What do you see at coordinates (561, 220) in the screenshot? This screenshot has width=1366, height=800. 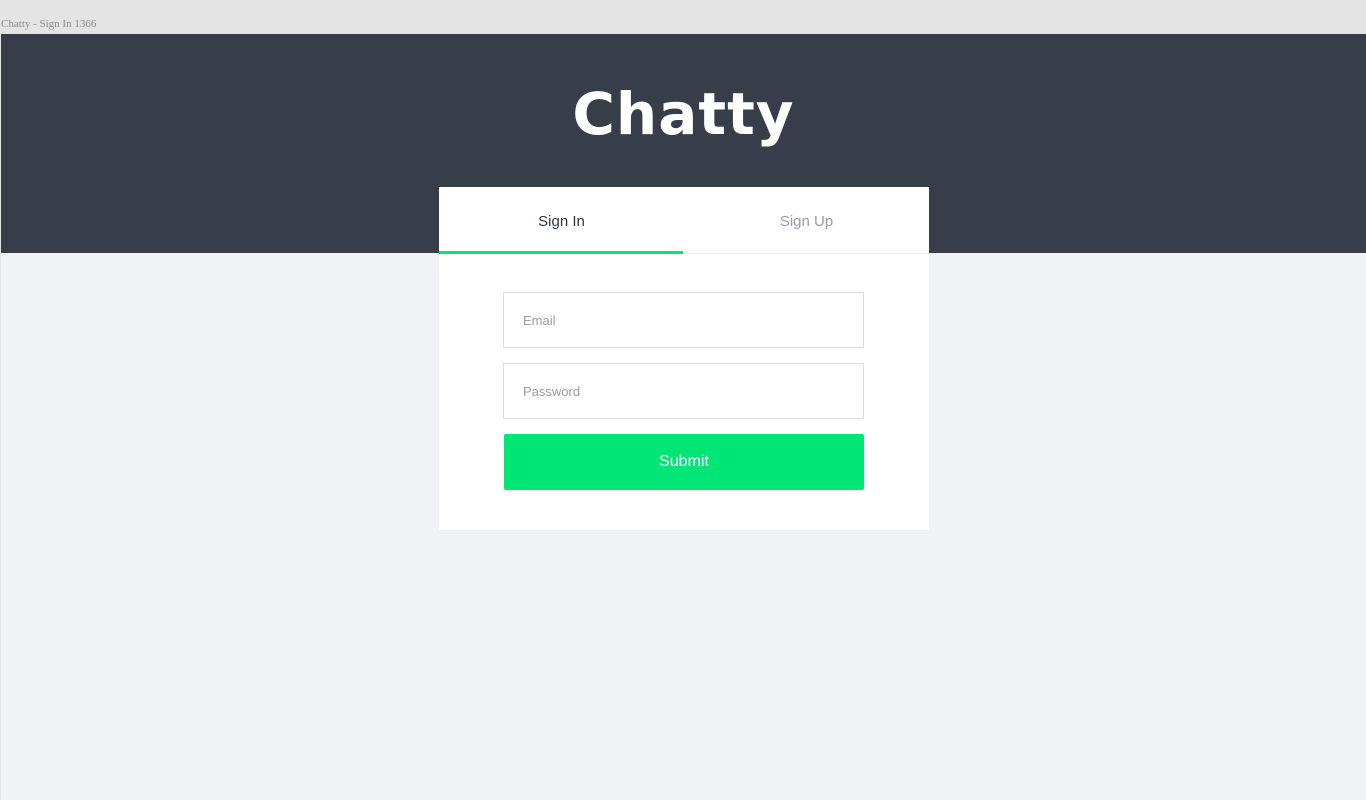 I see `tab-sign-in: Sign In` at bounding box center [561, 220].